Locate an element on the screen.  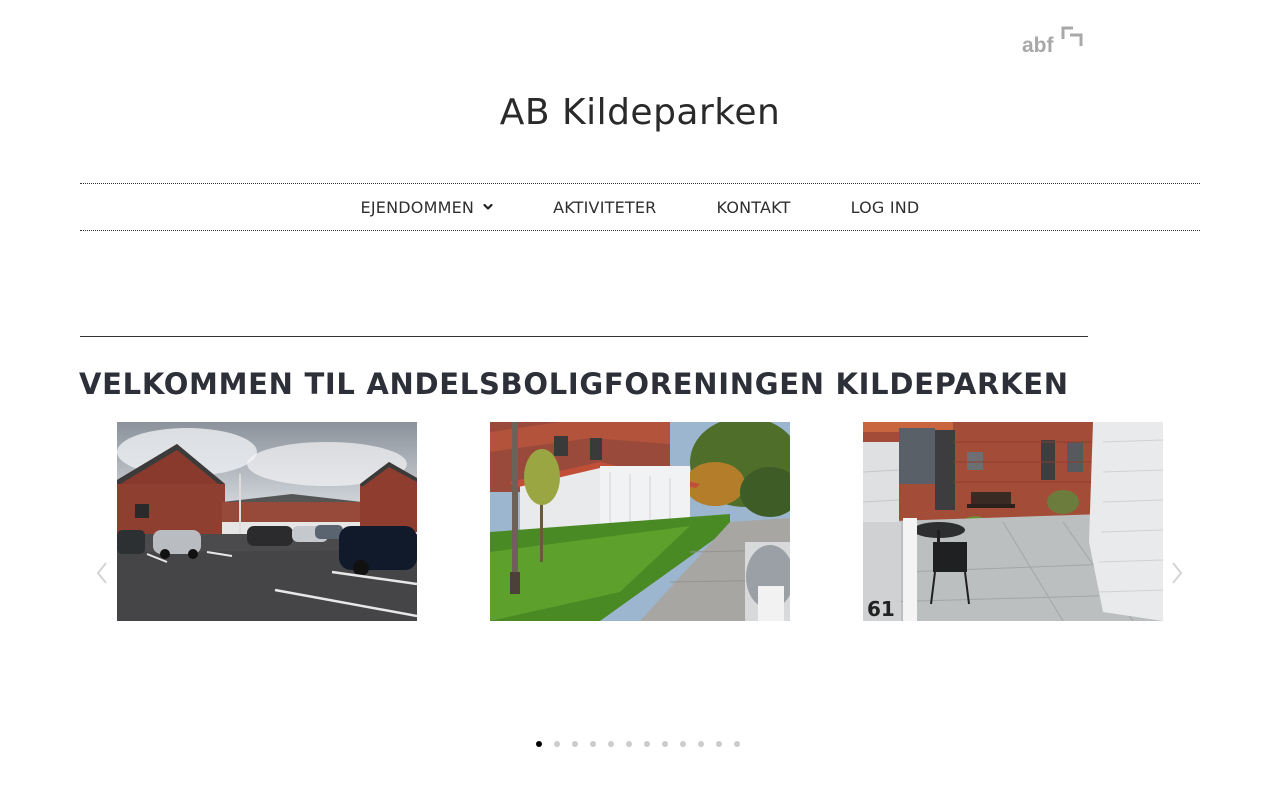
carousel-prev-button is located at coordinates (102, 573).